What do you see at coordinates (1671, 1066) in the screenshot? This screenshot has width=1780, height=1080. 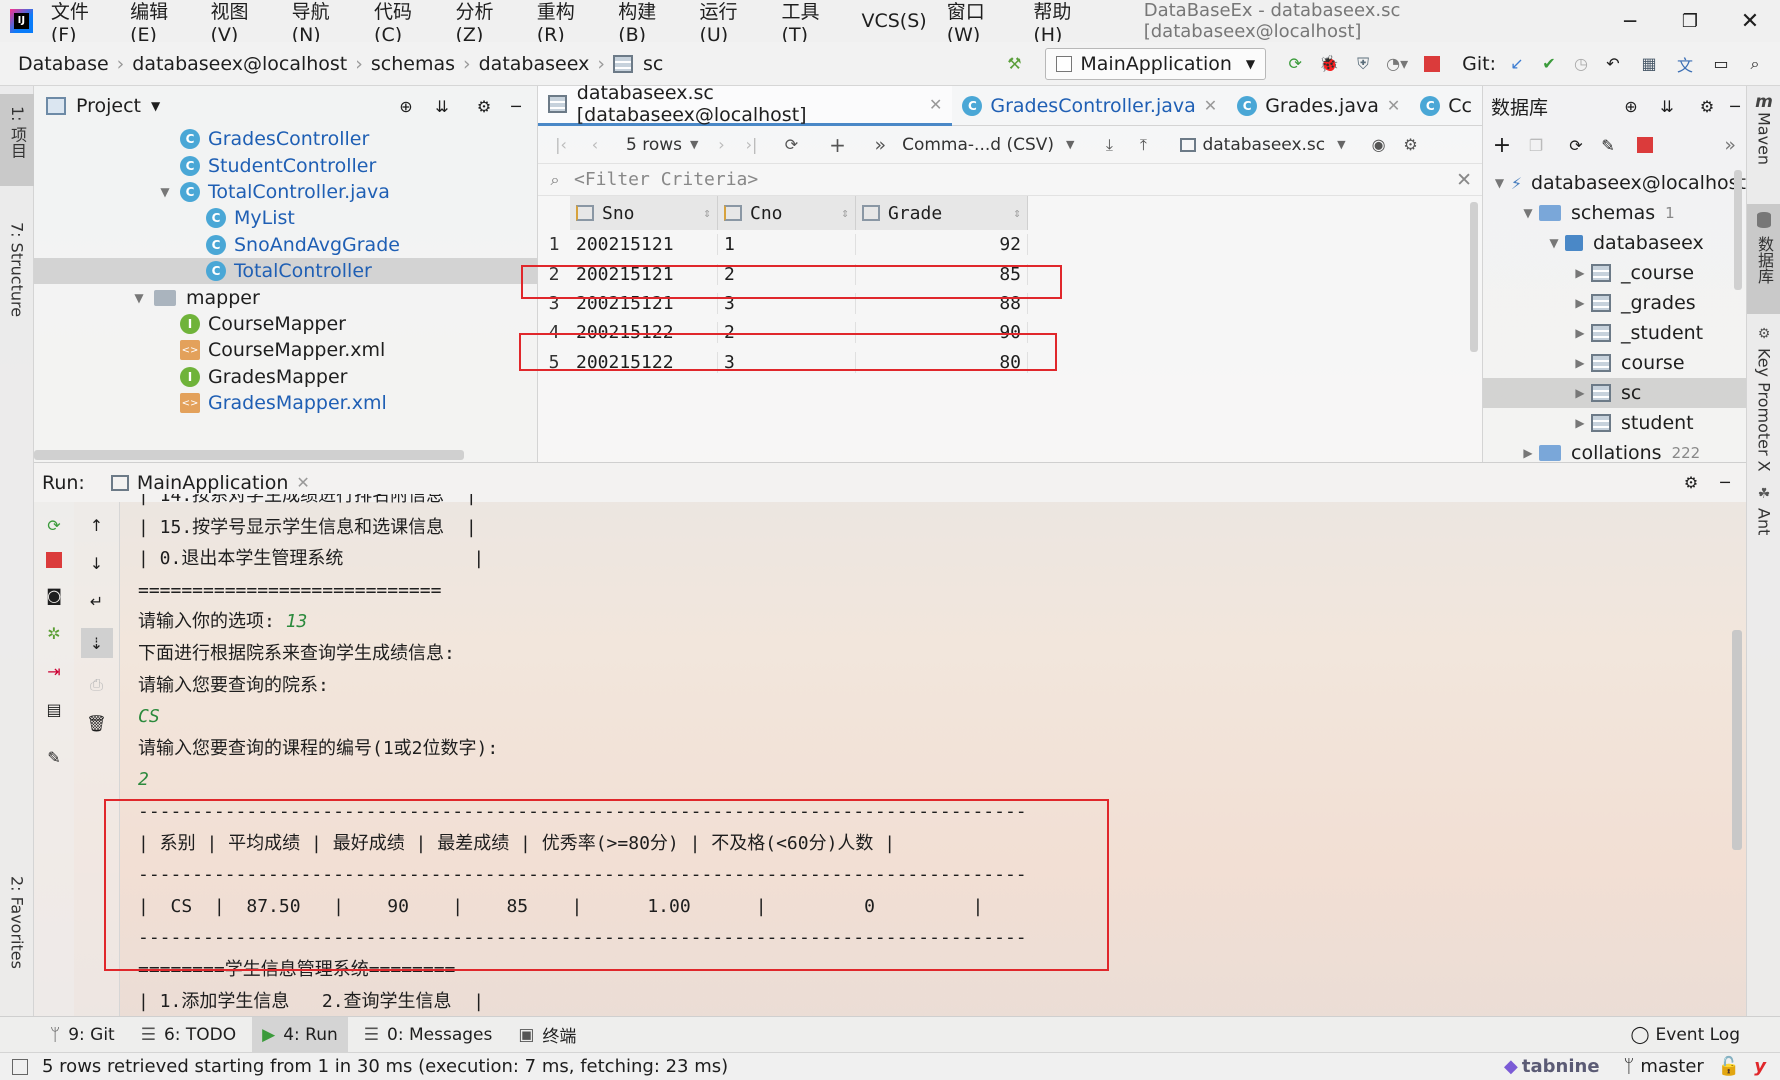 I see `branch-label: master` at bounding box center [1671, 1066].